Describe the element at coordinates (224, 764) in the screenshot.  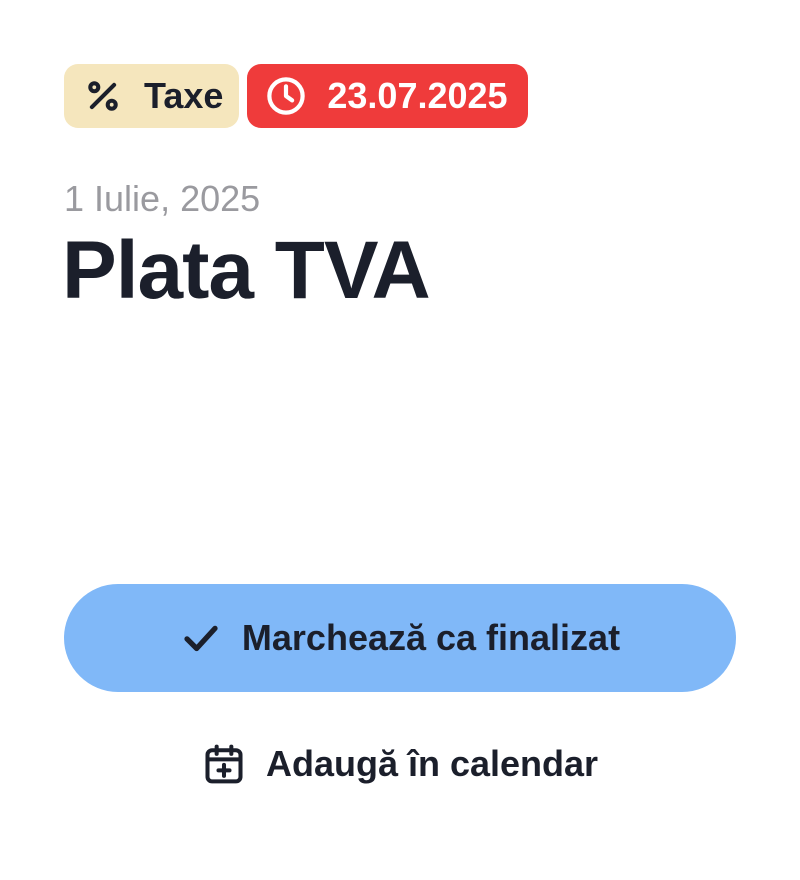
I see `calendar-plus-icon` at that location.